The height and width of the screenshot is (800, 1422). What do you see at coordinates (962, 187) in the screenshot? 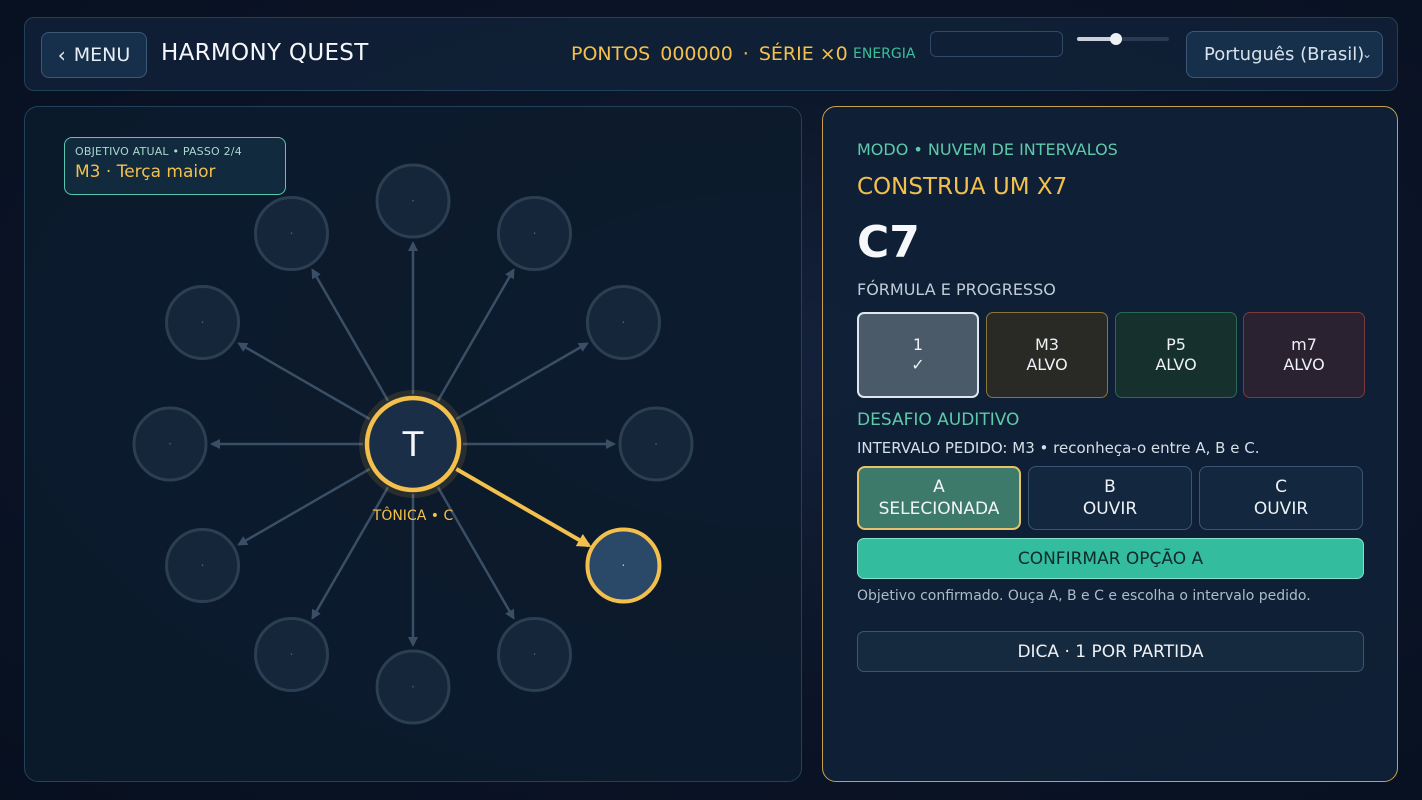
I see `task-title: CONSTRUA UM X7` at bounding box center [962, 187].